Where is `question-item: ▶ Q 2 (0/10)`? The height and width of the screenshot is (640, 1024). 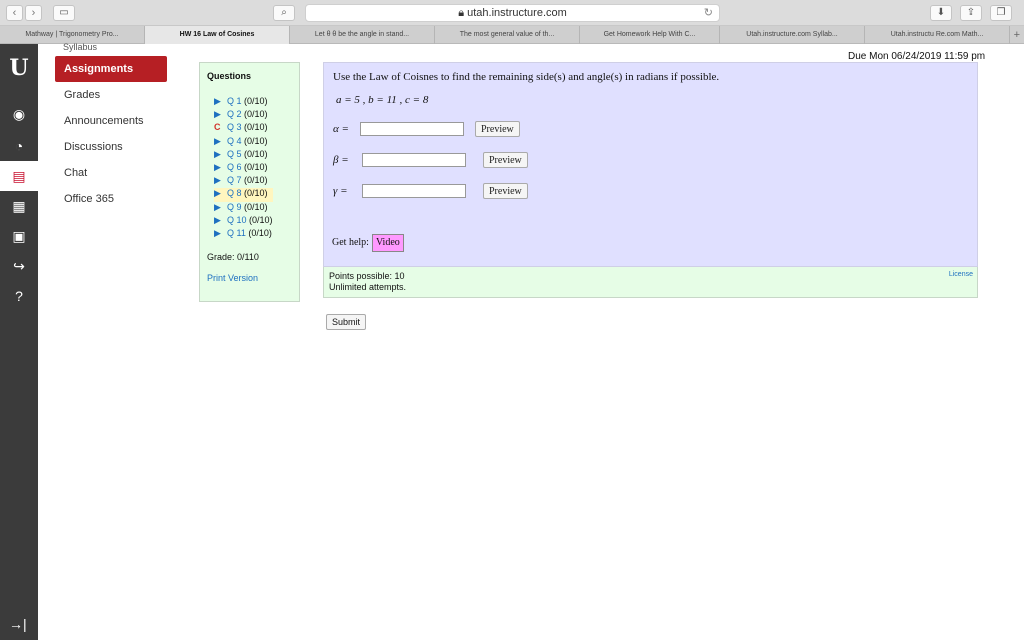
question-item: ▶ Q 2 (0/10) is located at coordinates (243, 115).